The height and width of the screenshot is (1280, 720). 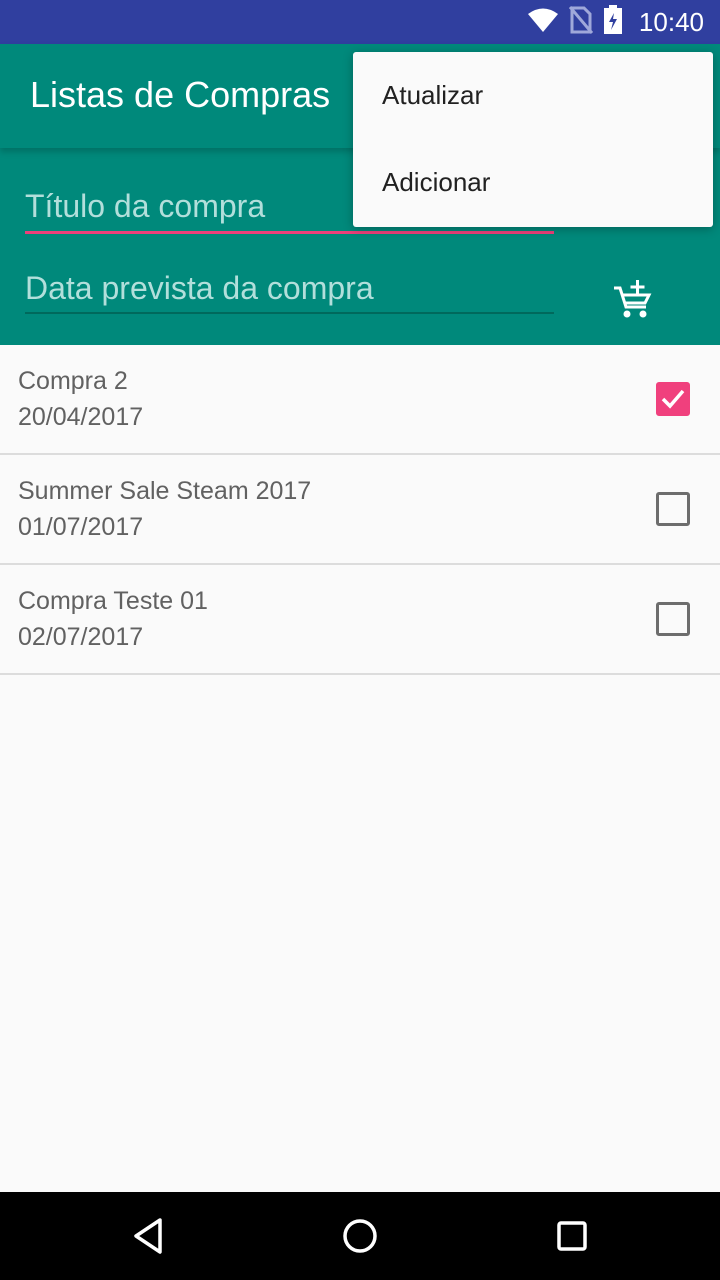 What do you see at coordinates (533, 182) in the screenshot?
I see `menu-item-adicionar: Adicionar` at bounding box center [533, 182].